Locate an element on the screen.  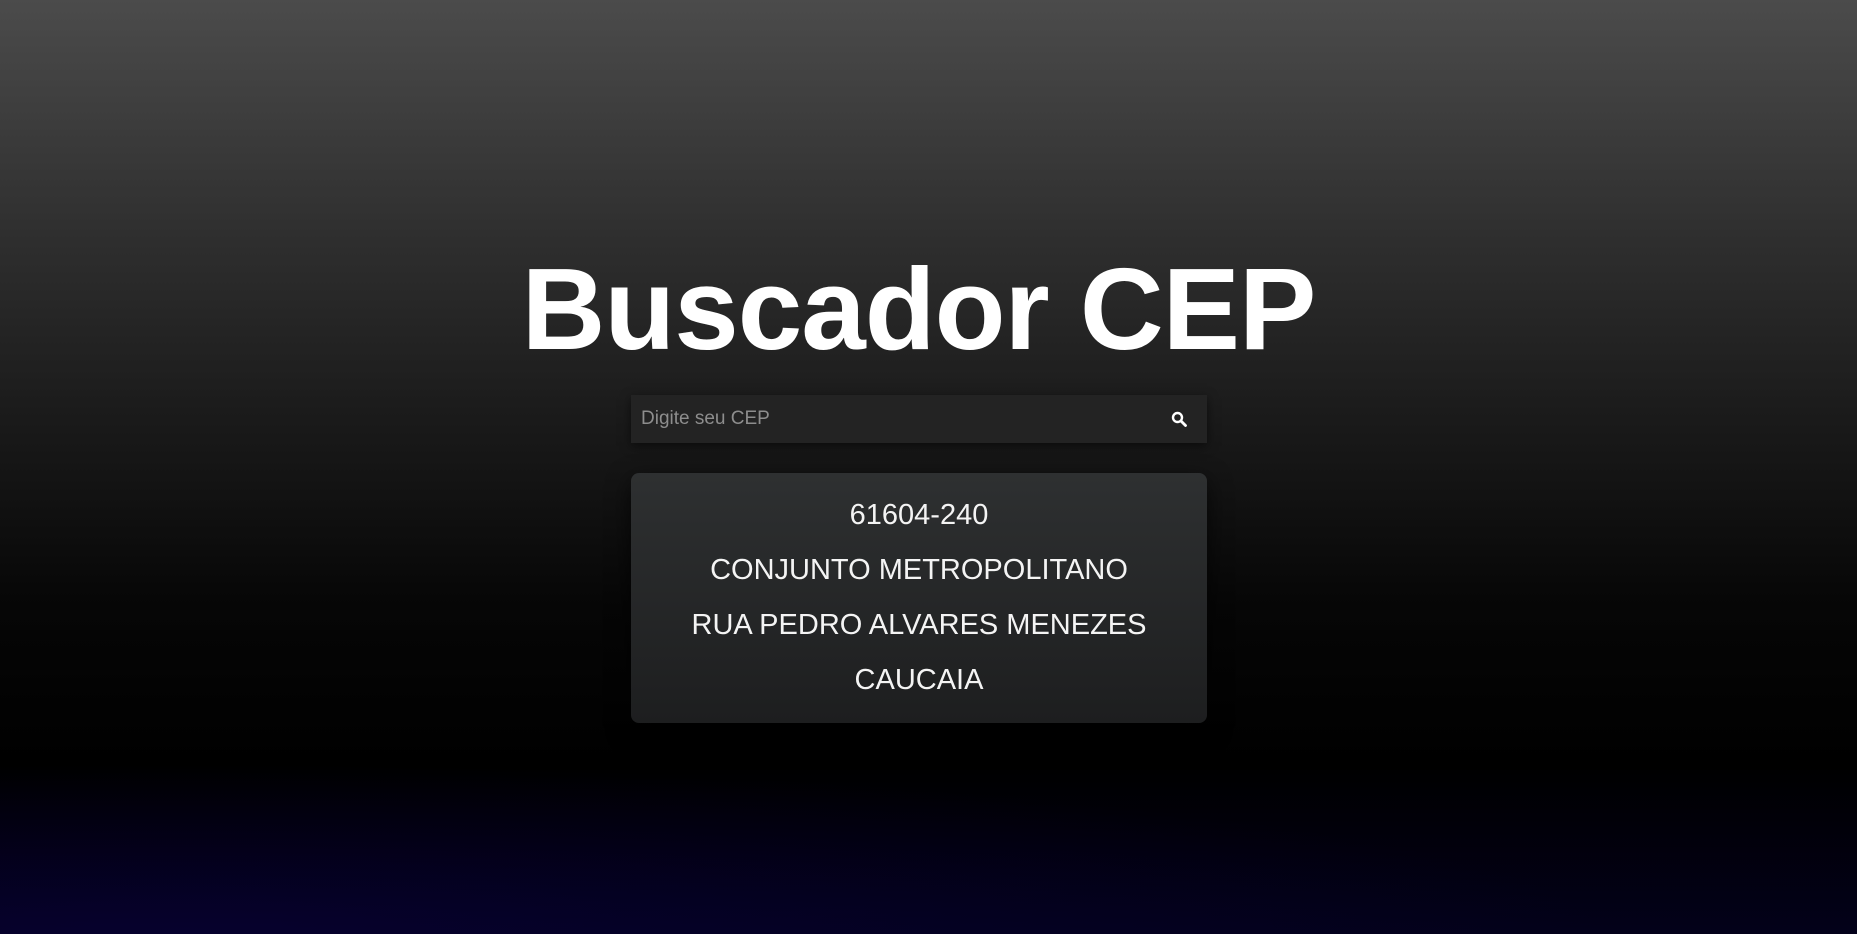
result-cidade: CAUCAIA is located at coordinates (919, 680).